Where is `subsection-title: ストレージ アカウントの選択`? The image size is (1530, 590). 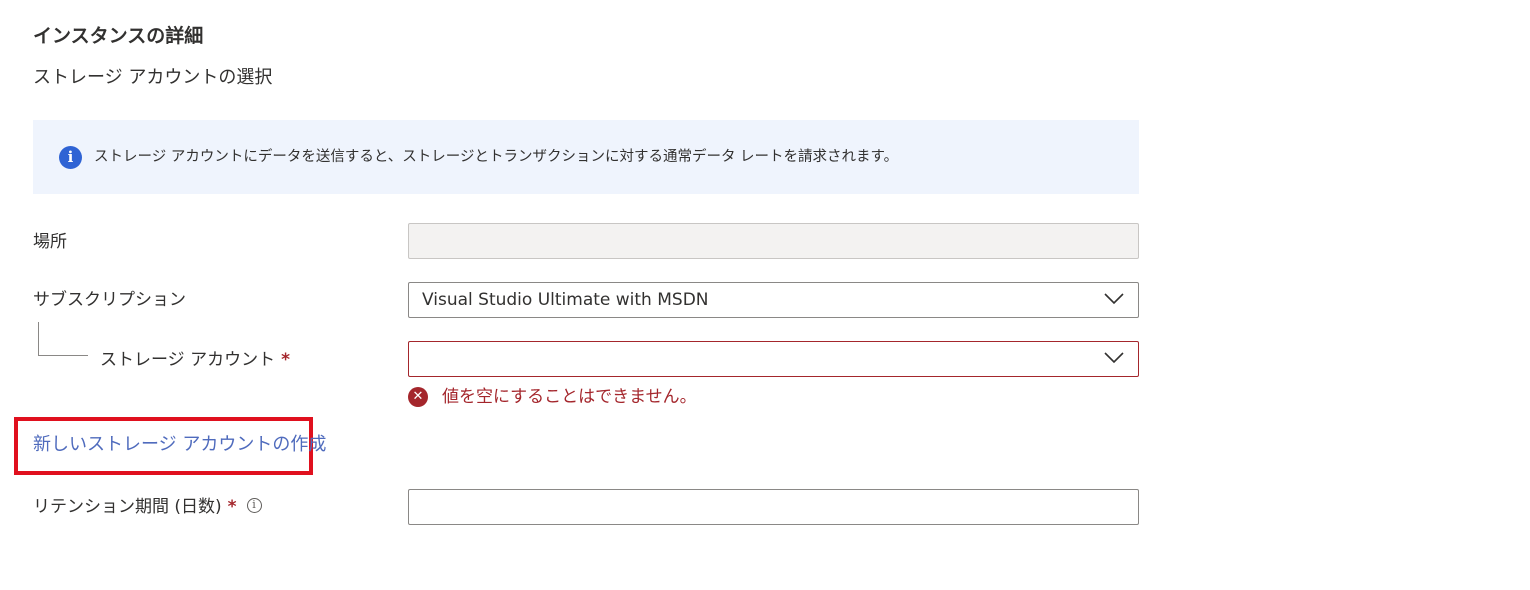 subsection-title: ストレージ アカウントの選択 is located at coordinates (153, 77).